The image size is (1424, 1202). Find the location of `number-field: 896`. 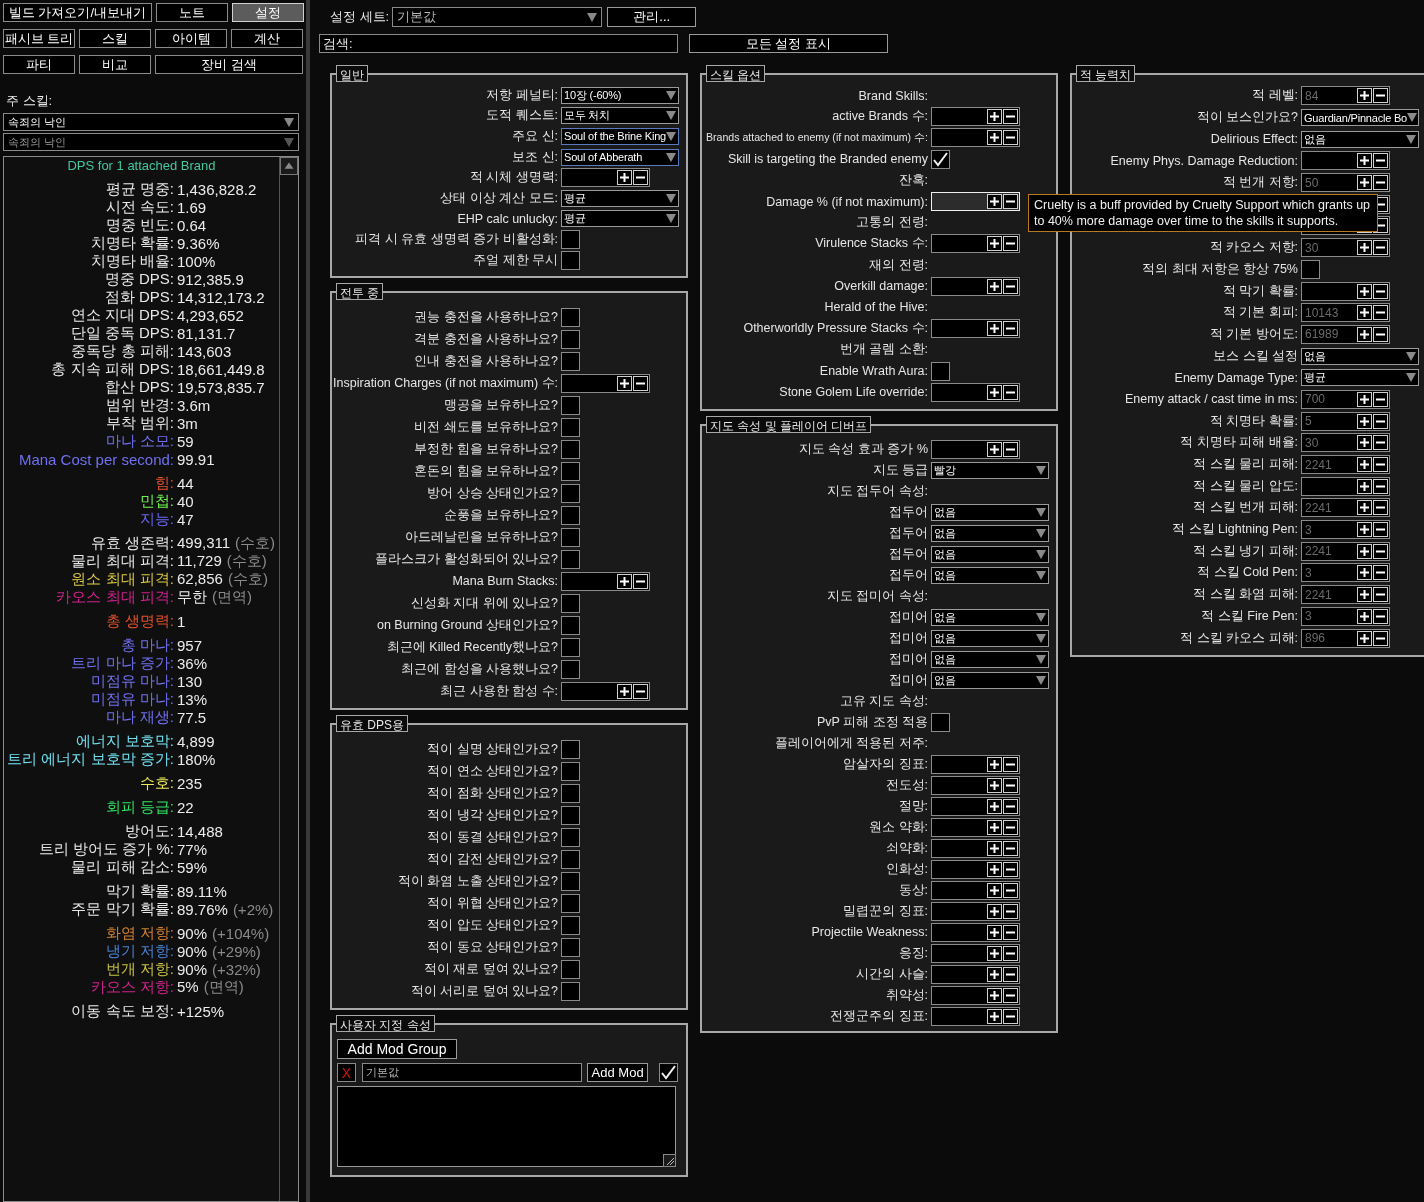

number-field: 896 is located at coordinates (1345, 638).